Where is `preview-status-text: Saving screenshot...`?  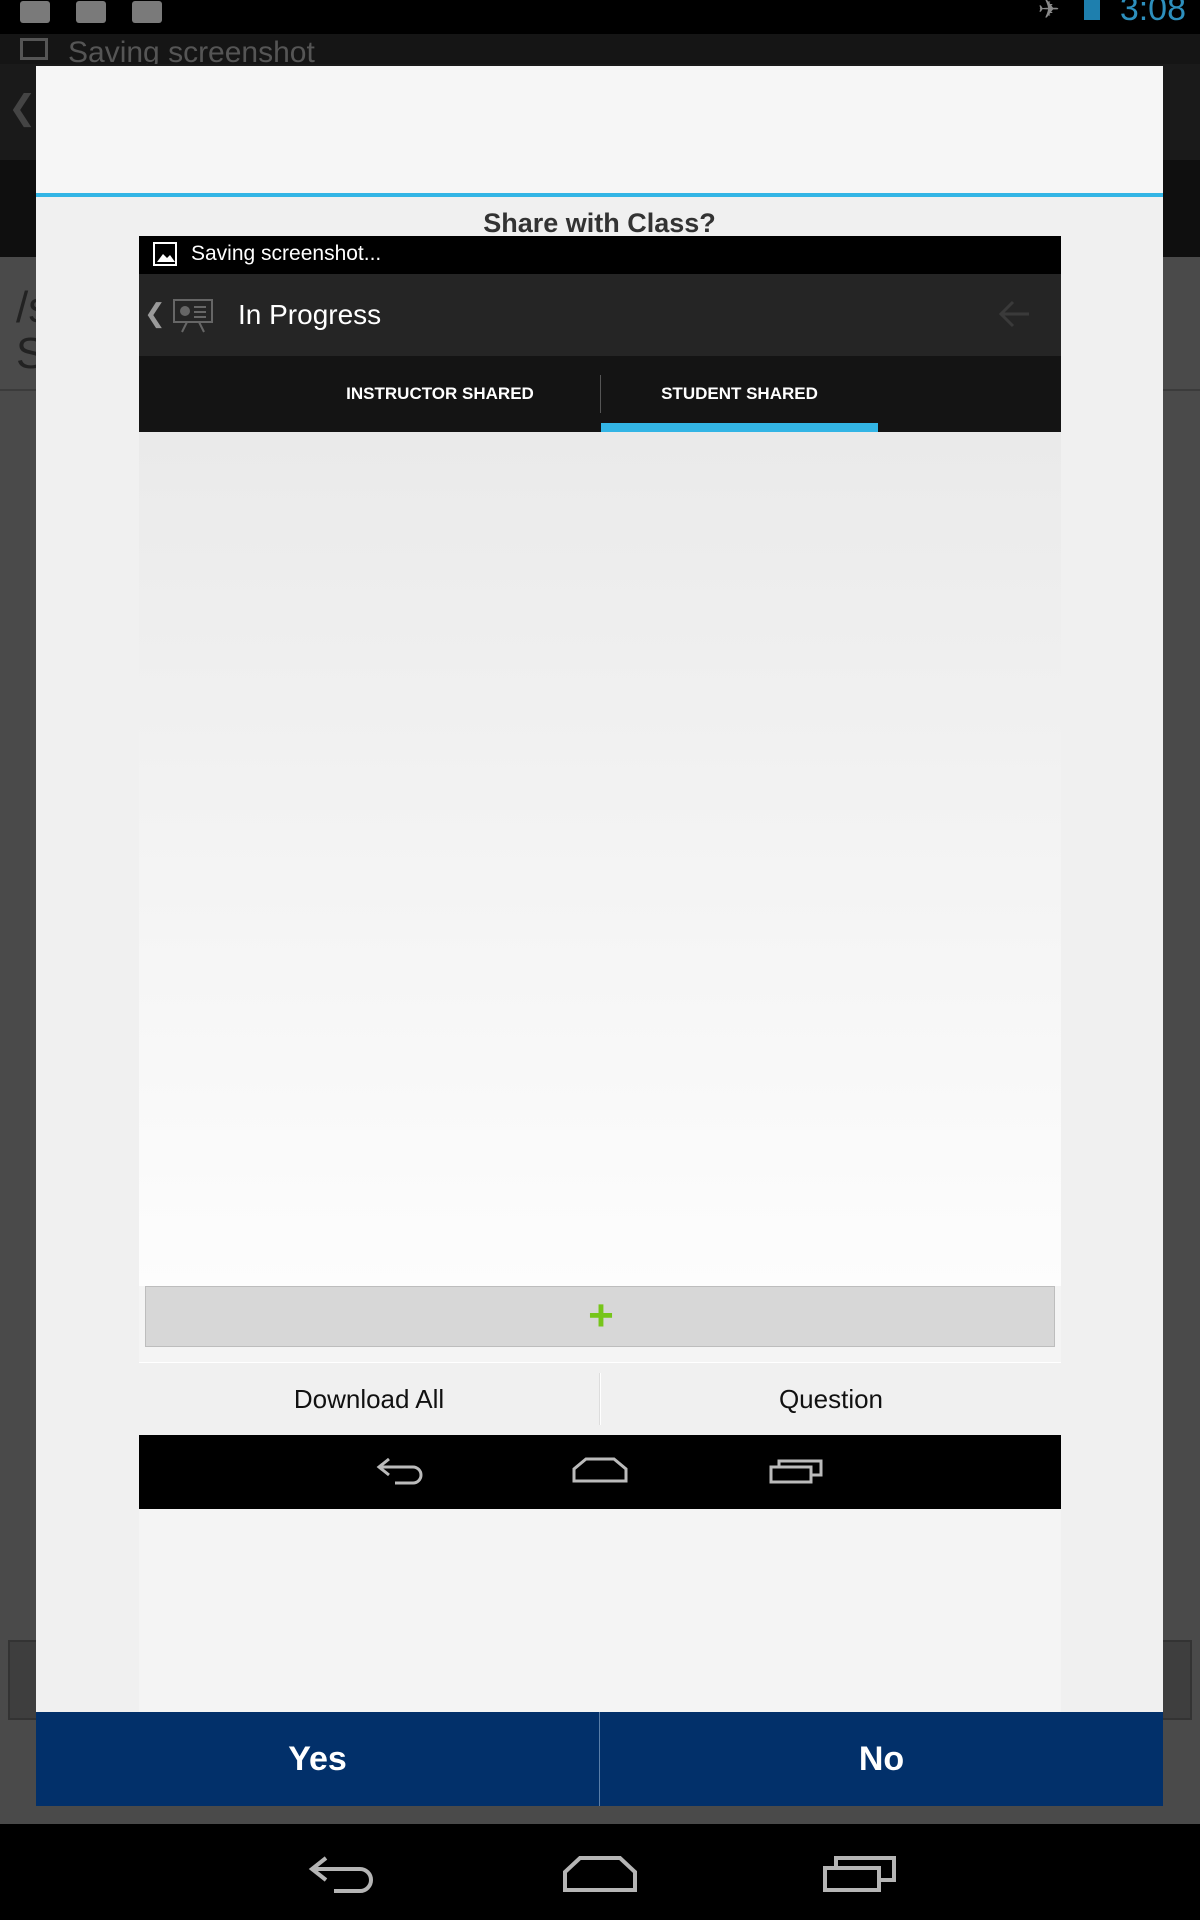
preview-status-text: Saving screenshot... is located at coordinates (286, 253).